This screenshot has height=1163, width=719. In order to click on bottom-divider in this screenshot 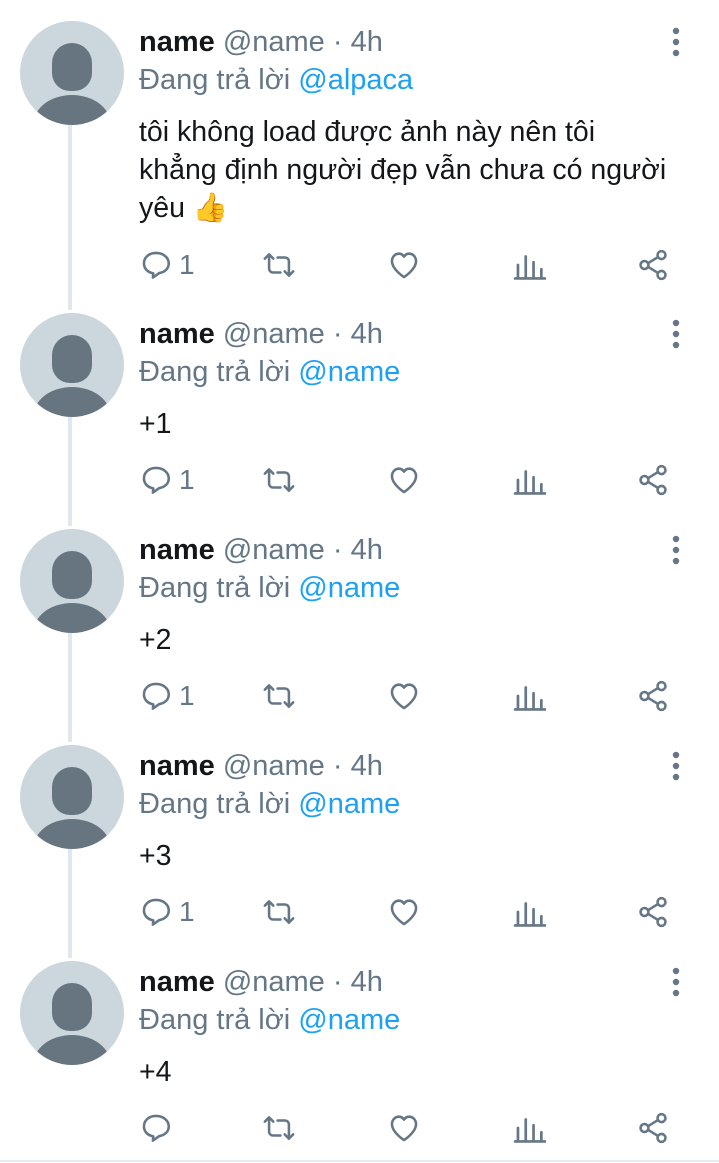, I will do `click(359, 1161)`.